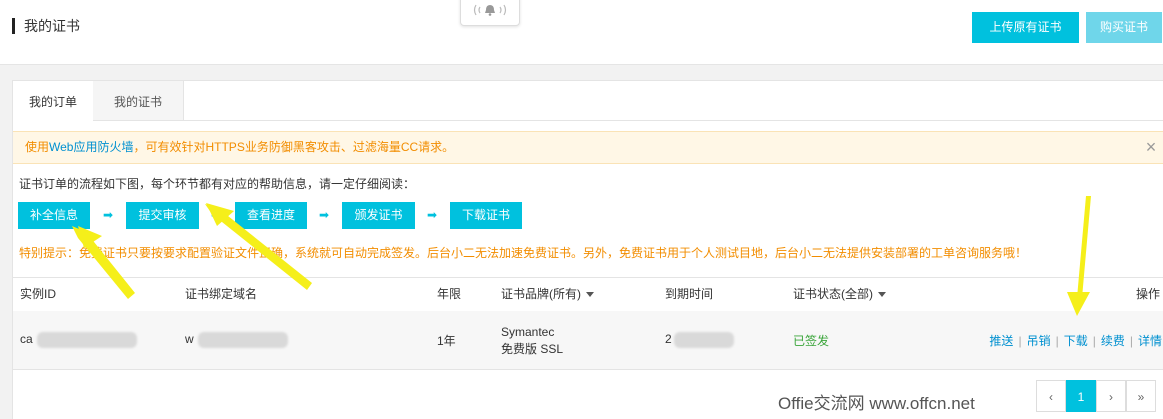  What do you see at coordinates (378, 215) in the screenshot?
I see `step-issue-certificate-button: 颁发证书` at bounding box center [378, 215].